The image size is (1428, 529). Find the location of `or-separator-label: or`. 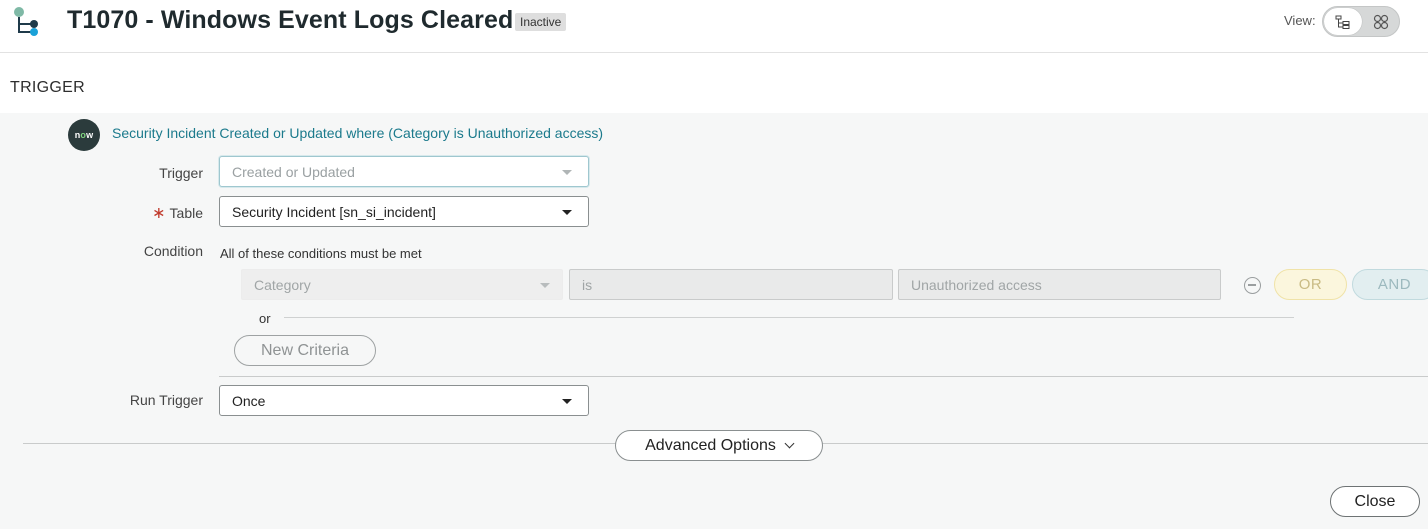

or-separator-label: or is located at coordinates (265, 318).